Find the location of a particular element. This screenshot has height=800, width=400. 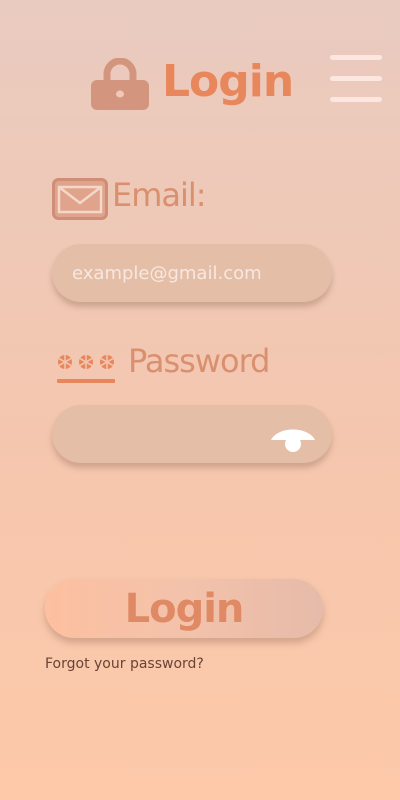

password-asterisks-icon is located at coordinates (86, 369).